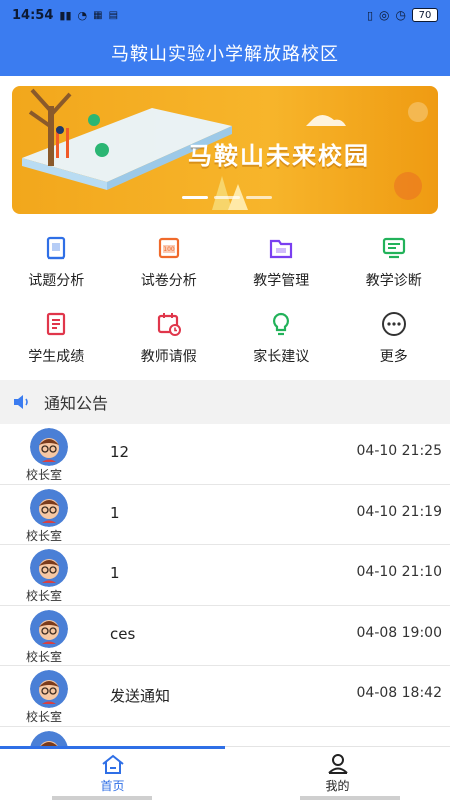 The width and height of the screenshot is (450, 800). What do you see at coordinates (123, 633) in the screenshot?
I see `notice-title: ces` at bounding box center [123, 633].